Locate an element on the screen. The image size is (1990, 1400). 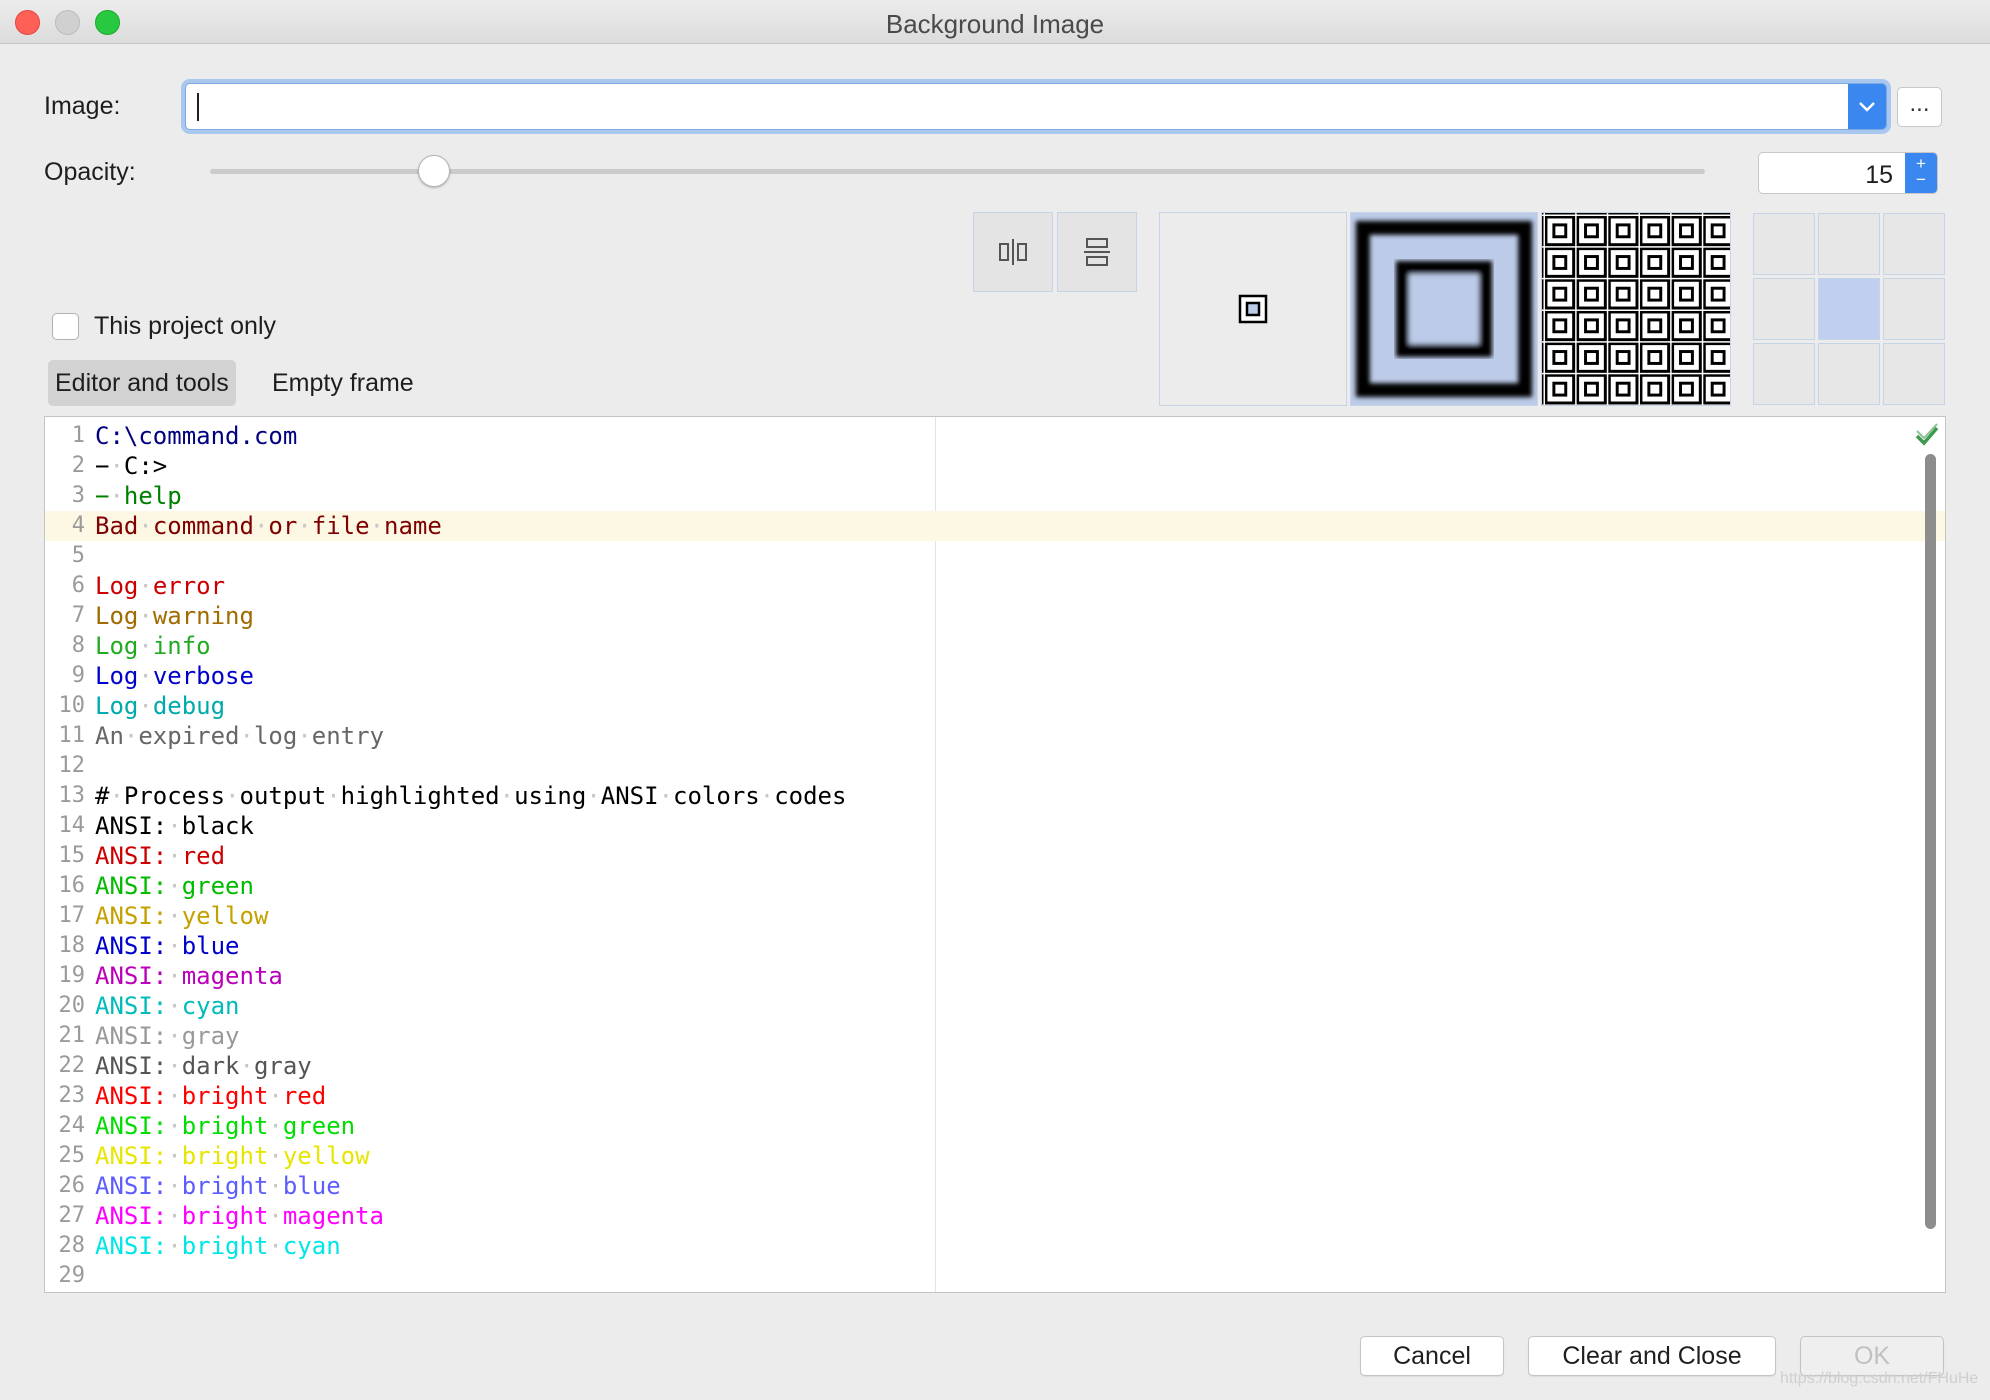
line-number: 28 is located at coordinates (72, 1245).